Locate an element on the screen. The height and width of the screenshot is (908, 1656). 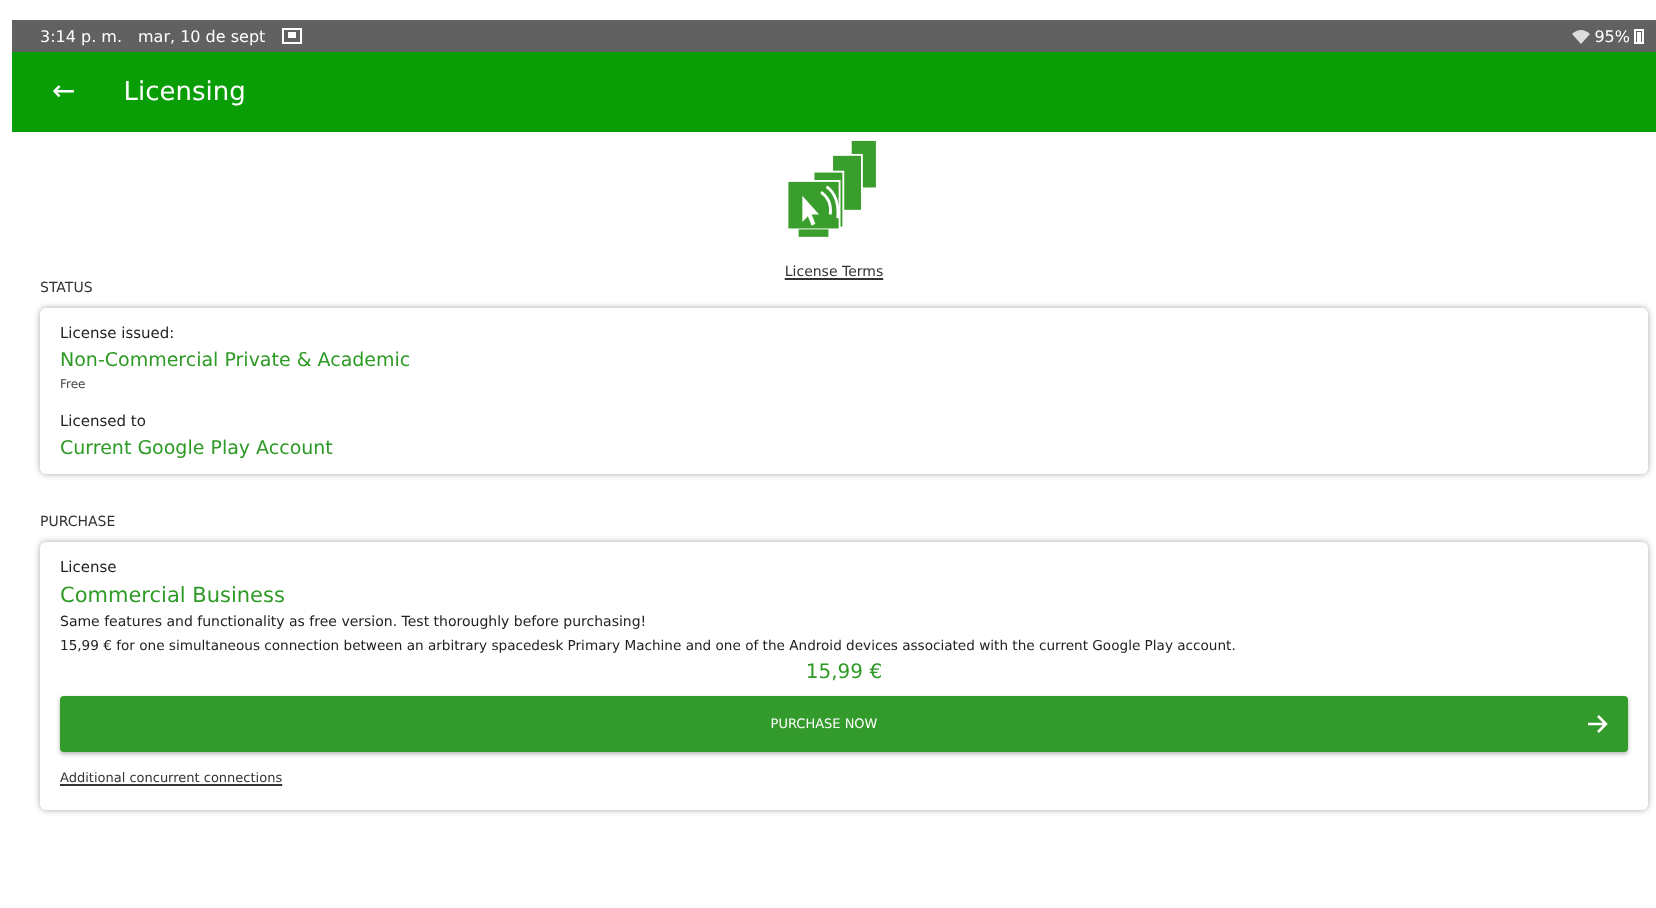
license-title: Commercial Business is located at coordinates (173, 596).